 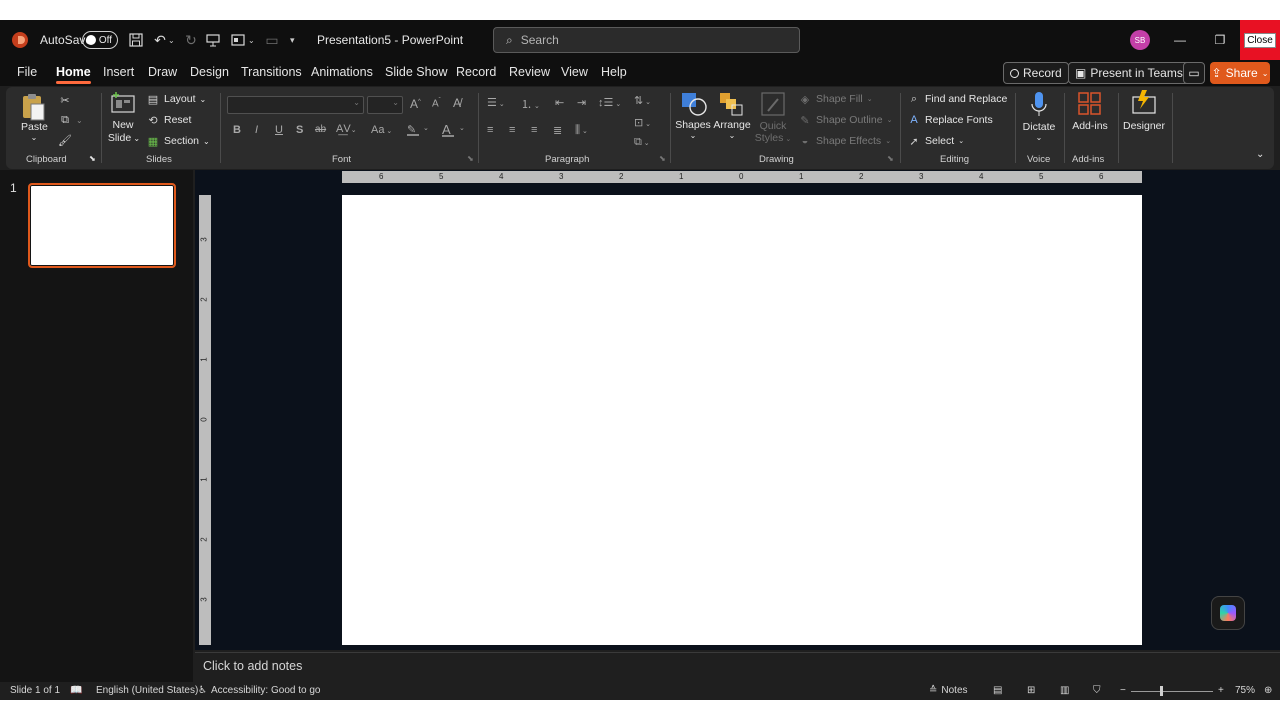 What do you see at coordinates (1180, 40) in the screenshot?
I see `minimize-icon: —` at bounding box center [1180, 40].